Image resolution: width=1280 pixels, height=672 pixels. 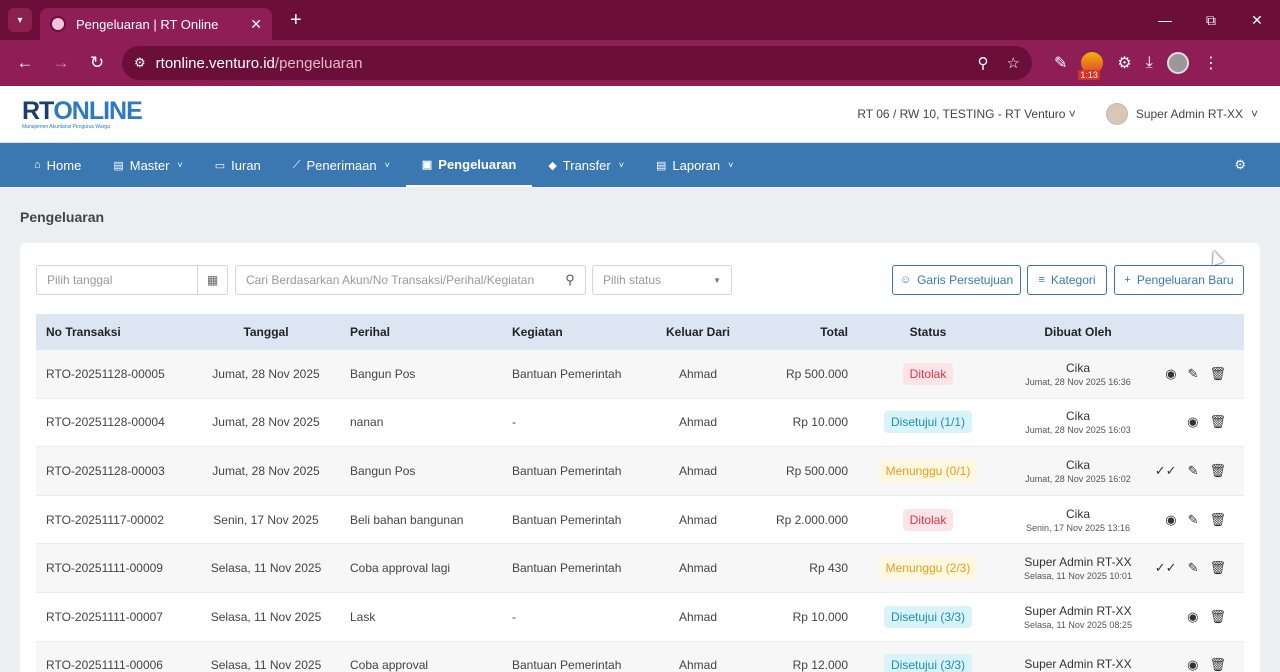 I want to click on page-title: Pengeluaran, so click(x=62, y=217).